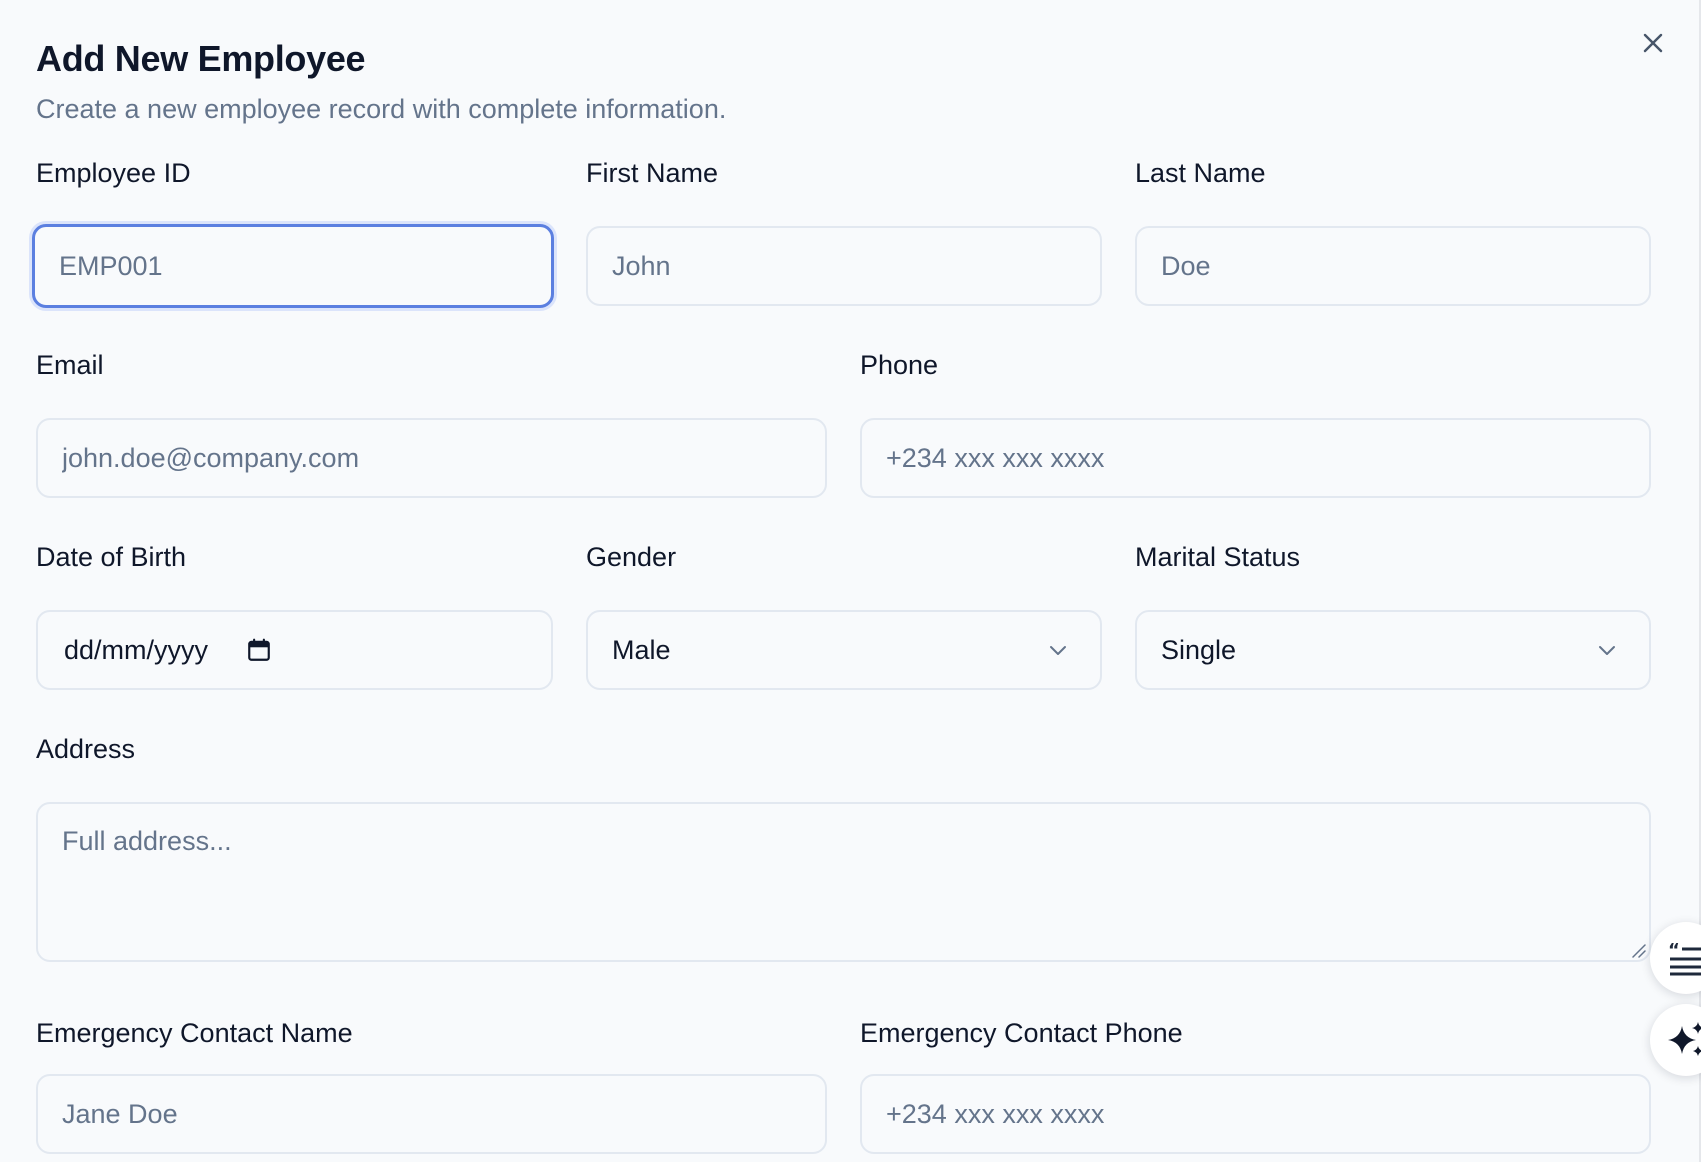 The image size is (1701, 1162). I want to click on phone-input, so click(1255, 458).